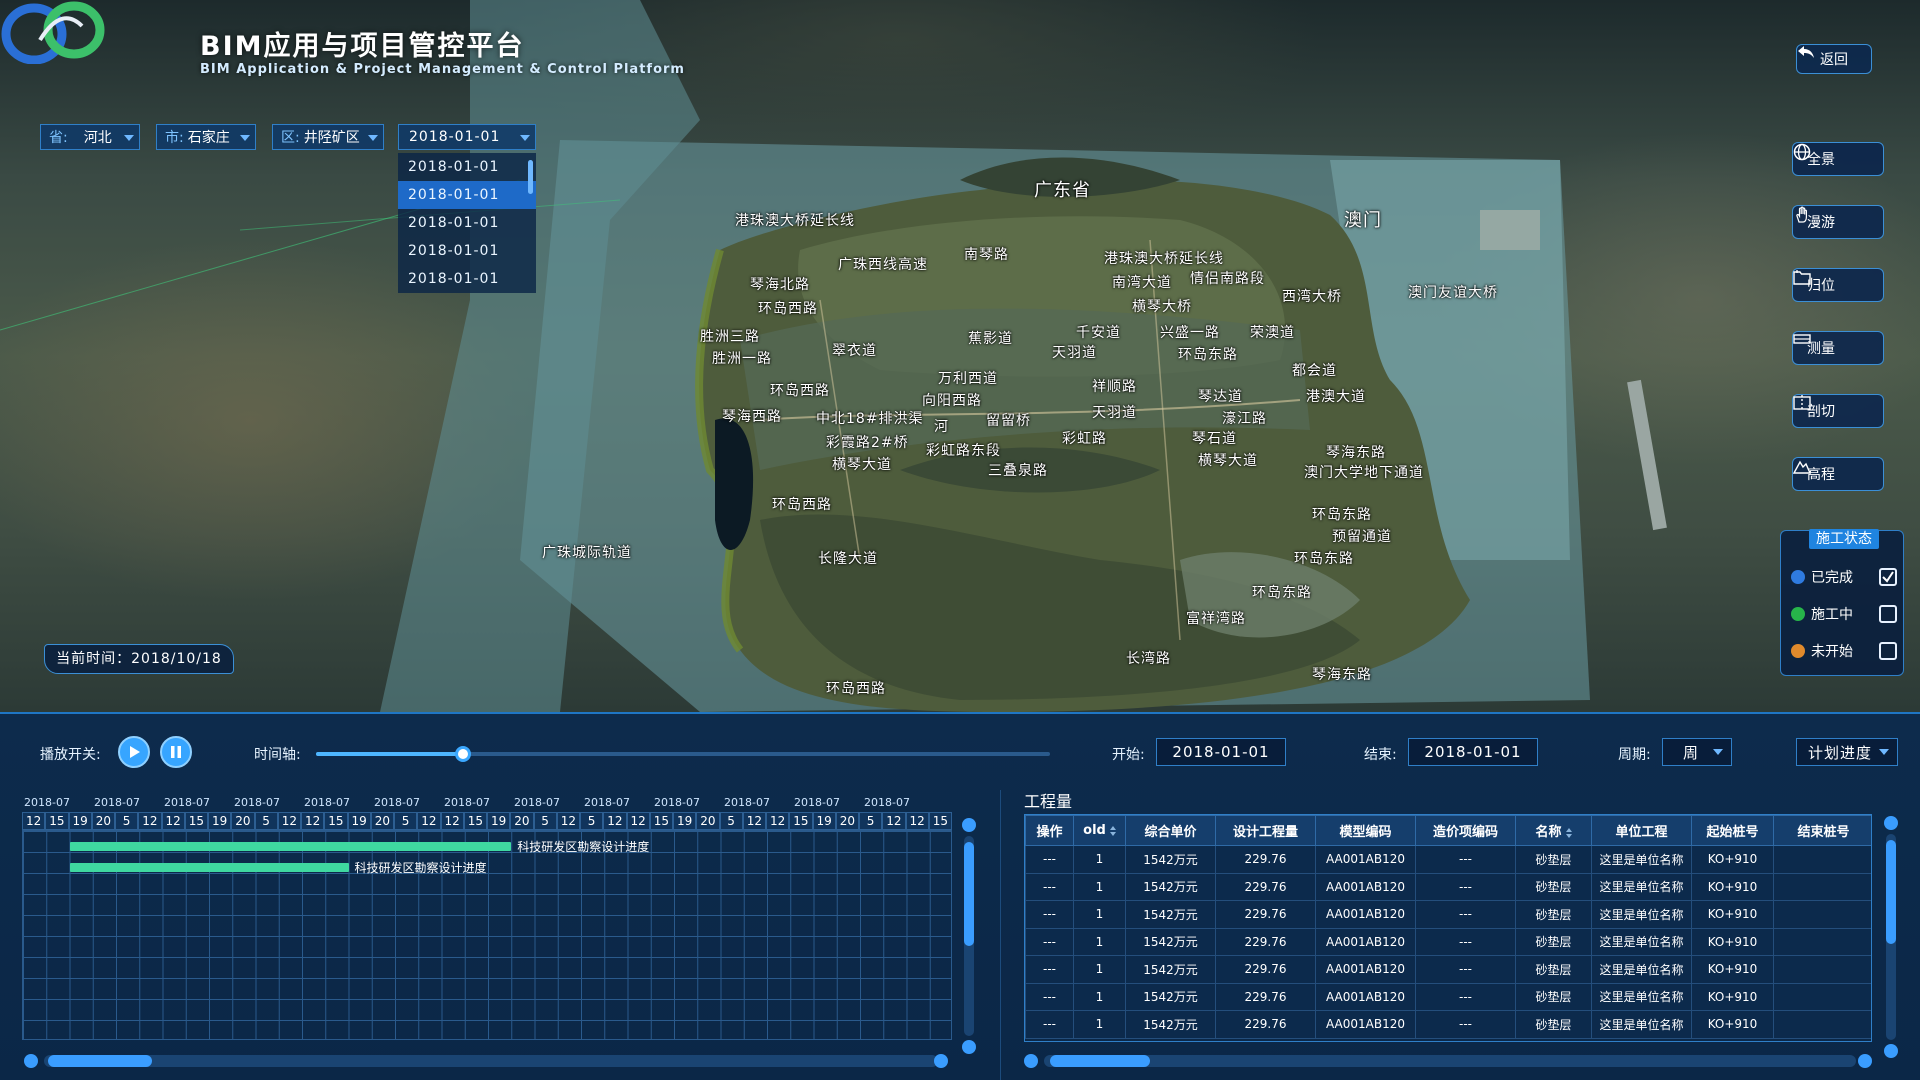  I want to click on table-vertical-scrollbar, so click(1891, 937).